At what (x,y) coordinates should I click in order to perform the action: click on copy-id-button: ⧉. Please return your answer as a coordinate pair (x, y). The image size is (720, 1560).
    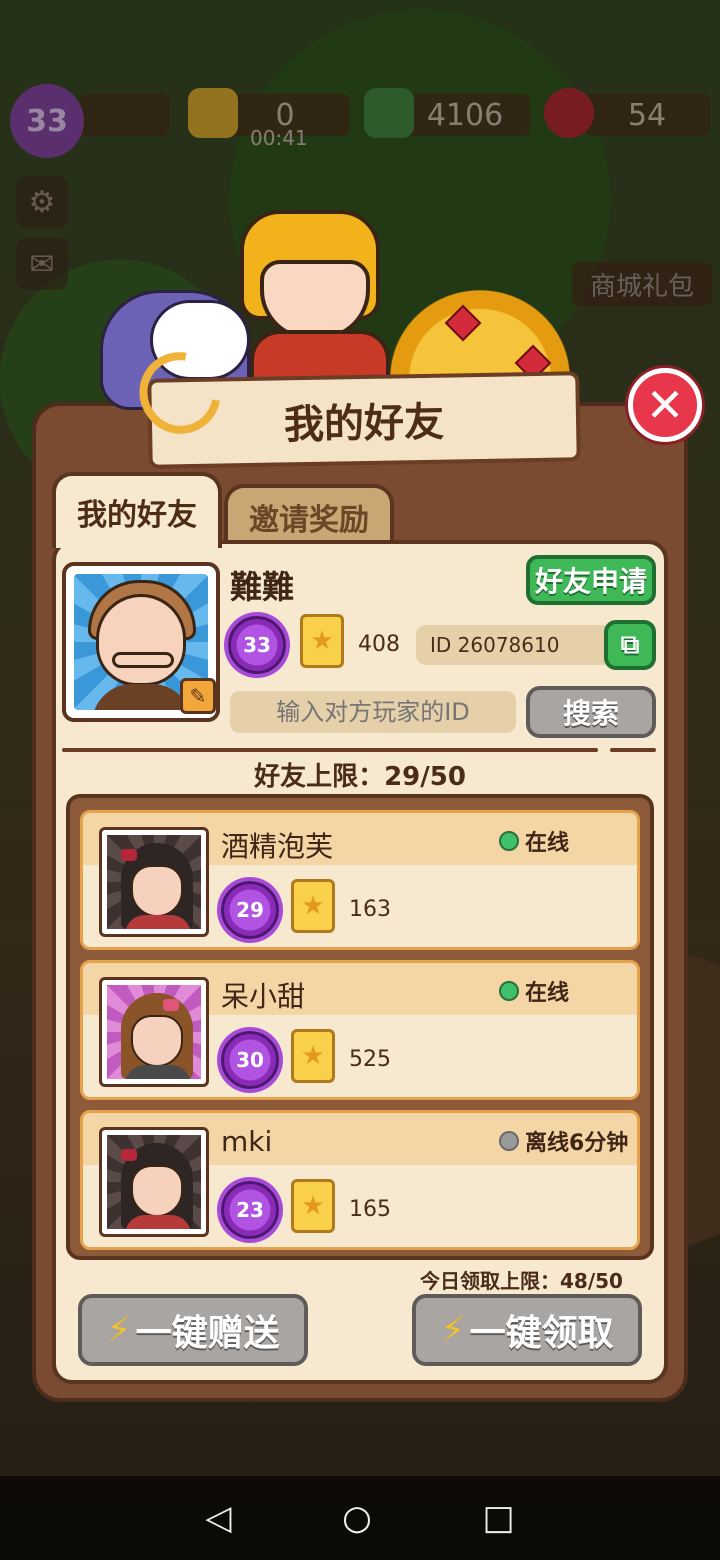
    Looking at the image, I should click on (630, 645).